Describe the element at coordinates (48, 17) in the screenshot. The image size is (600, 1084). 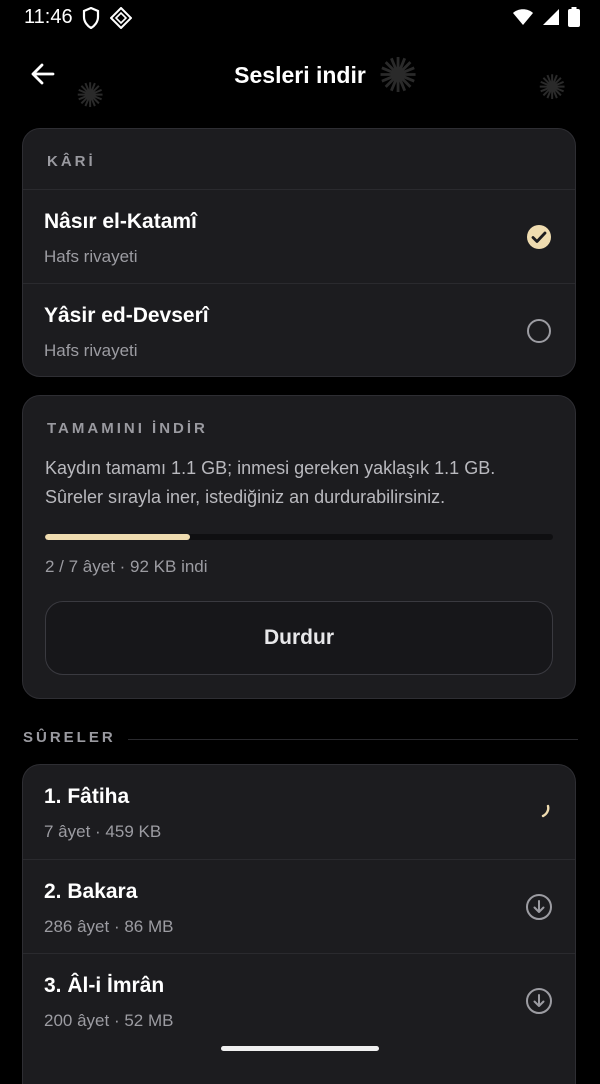
I see `status-time: 11:46` at that location.